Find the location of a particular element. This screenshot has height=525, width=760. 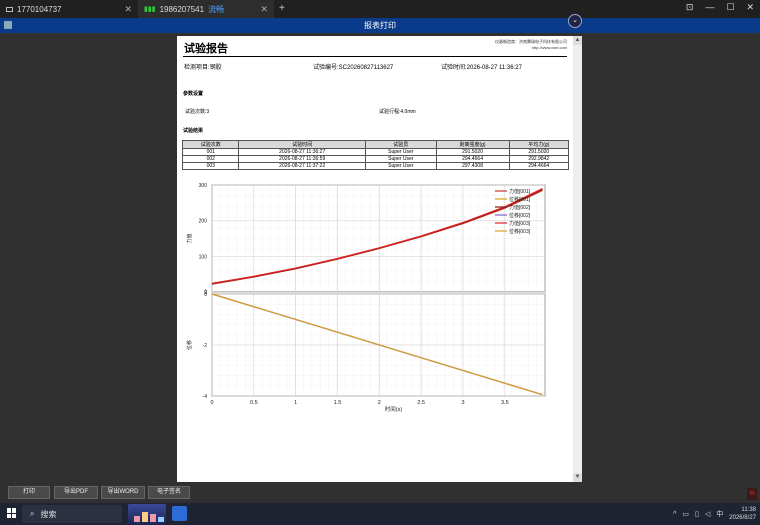

column-header: 平均力(g) is located at coordinates (538, 144).